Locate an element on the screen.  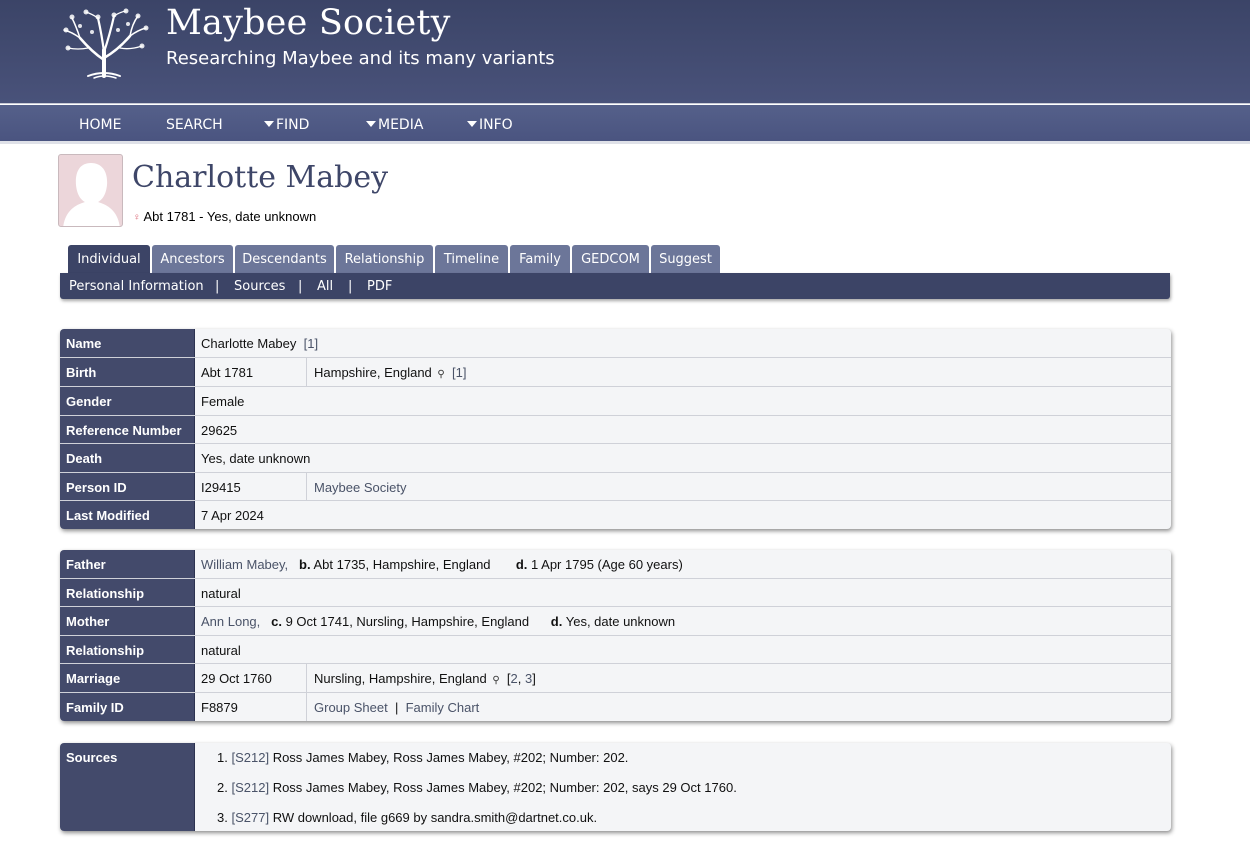
nav-find-label: FIND is located at coordinates (293, 125).